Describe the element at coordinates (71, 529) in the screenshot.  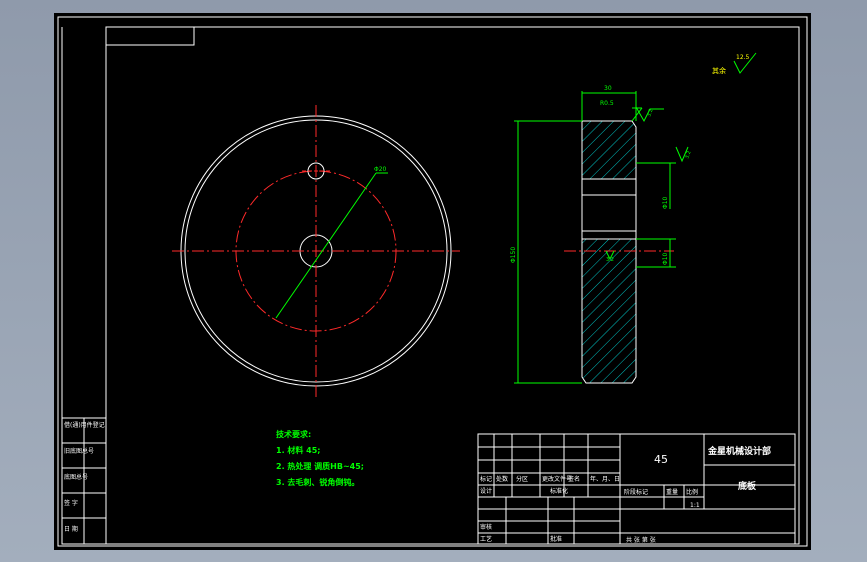
I see `side-strip-item: 日 期` at that location.